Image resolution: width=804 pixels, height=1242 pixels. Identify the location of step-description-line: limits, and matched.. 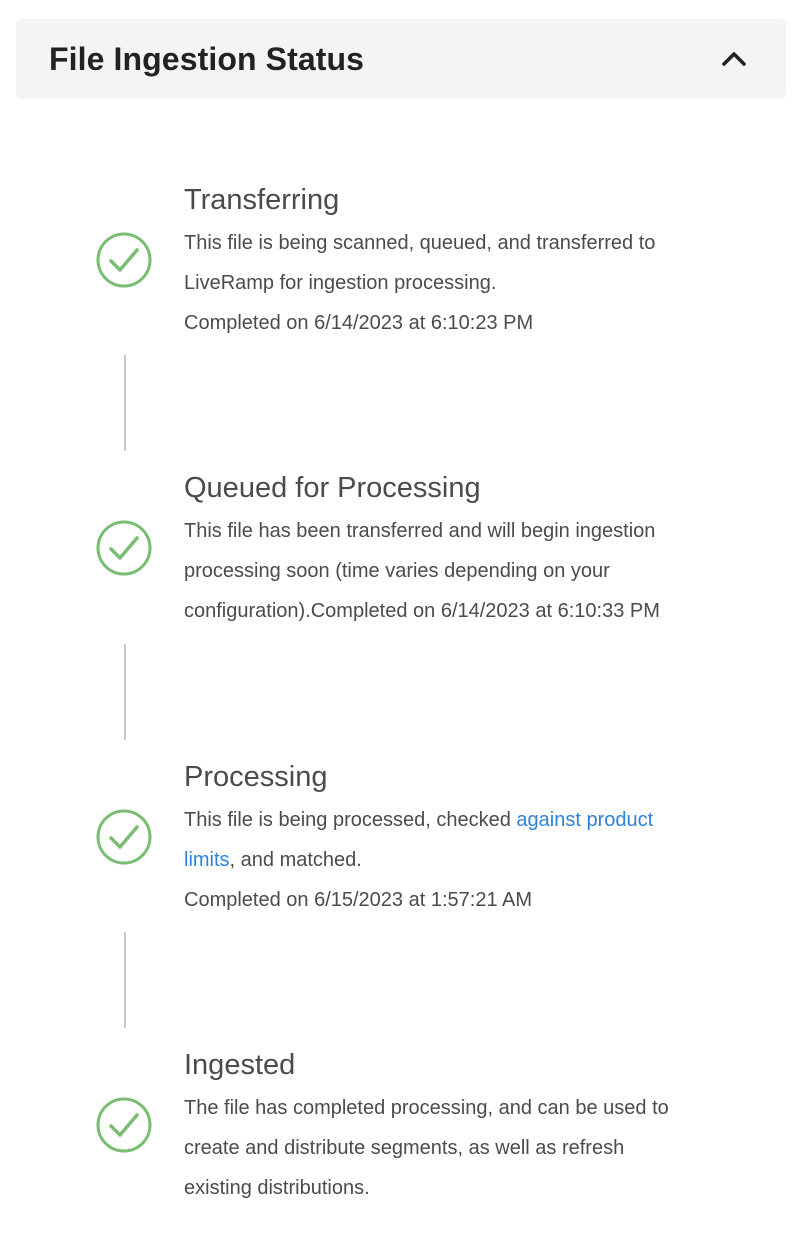
(454, 860).